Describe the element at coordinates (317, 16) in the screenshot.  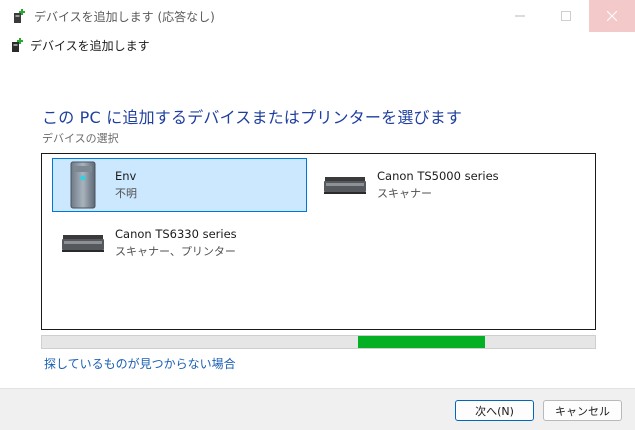
I see `title-bar: デバイスを追加します (応答なし)` at that location.